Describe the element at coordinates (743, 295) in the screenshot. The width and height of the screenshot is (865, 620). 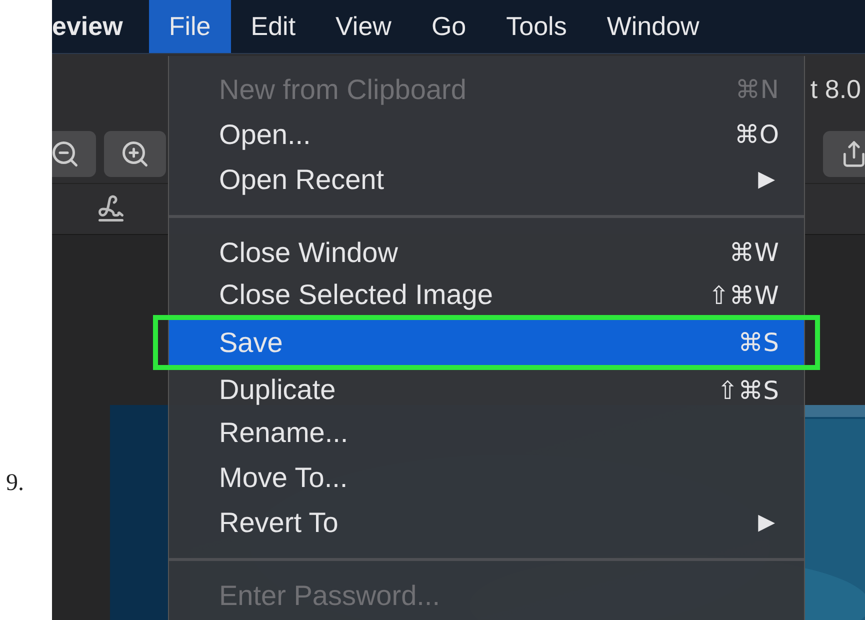
I see `shortcut-label: ⇧⌘W` at that location.